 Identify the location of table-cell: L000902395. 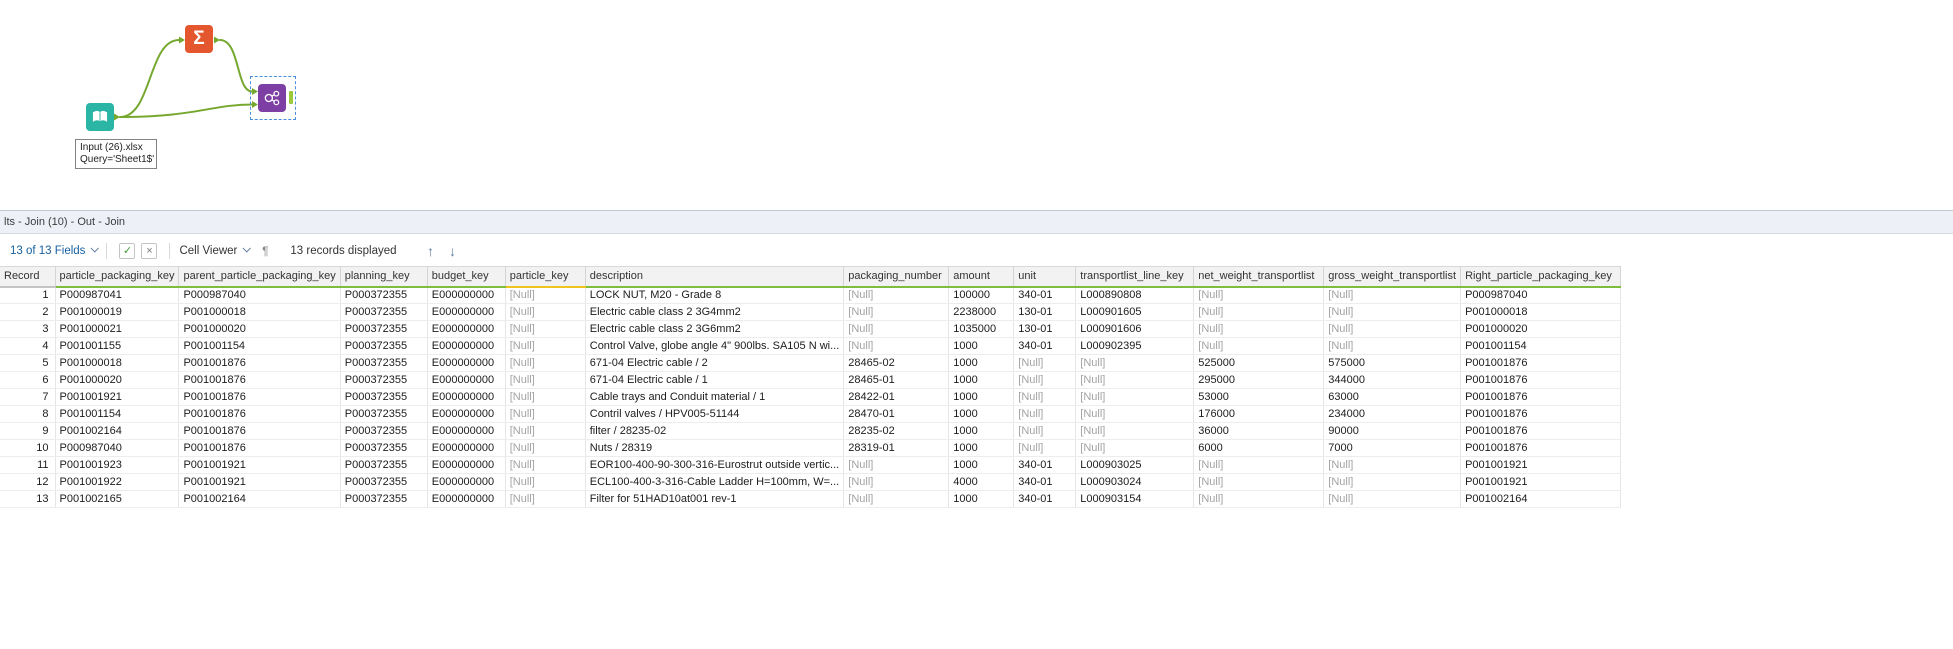
(1135, 346).